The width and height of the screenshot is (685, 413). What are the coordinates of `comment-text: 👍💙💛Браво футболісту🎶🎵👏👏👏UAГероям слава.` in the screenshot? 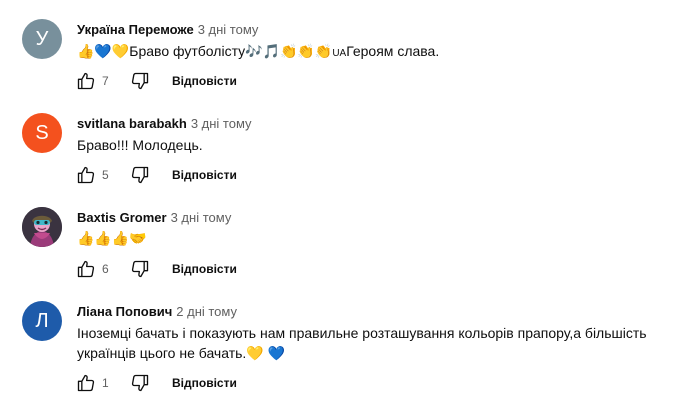 It's located at (377, 52).